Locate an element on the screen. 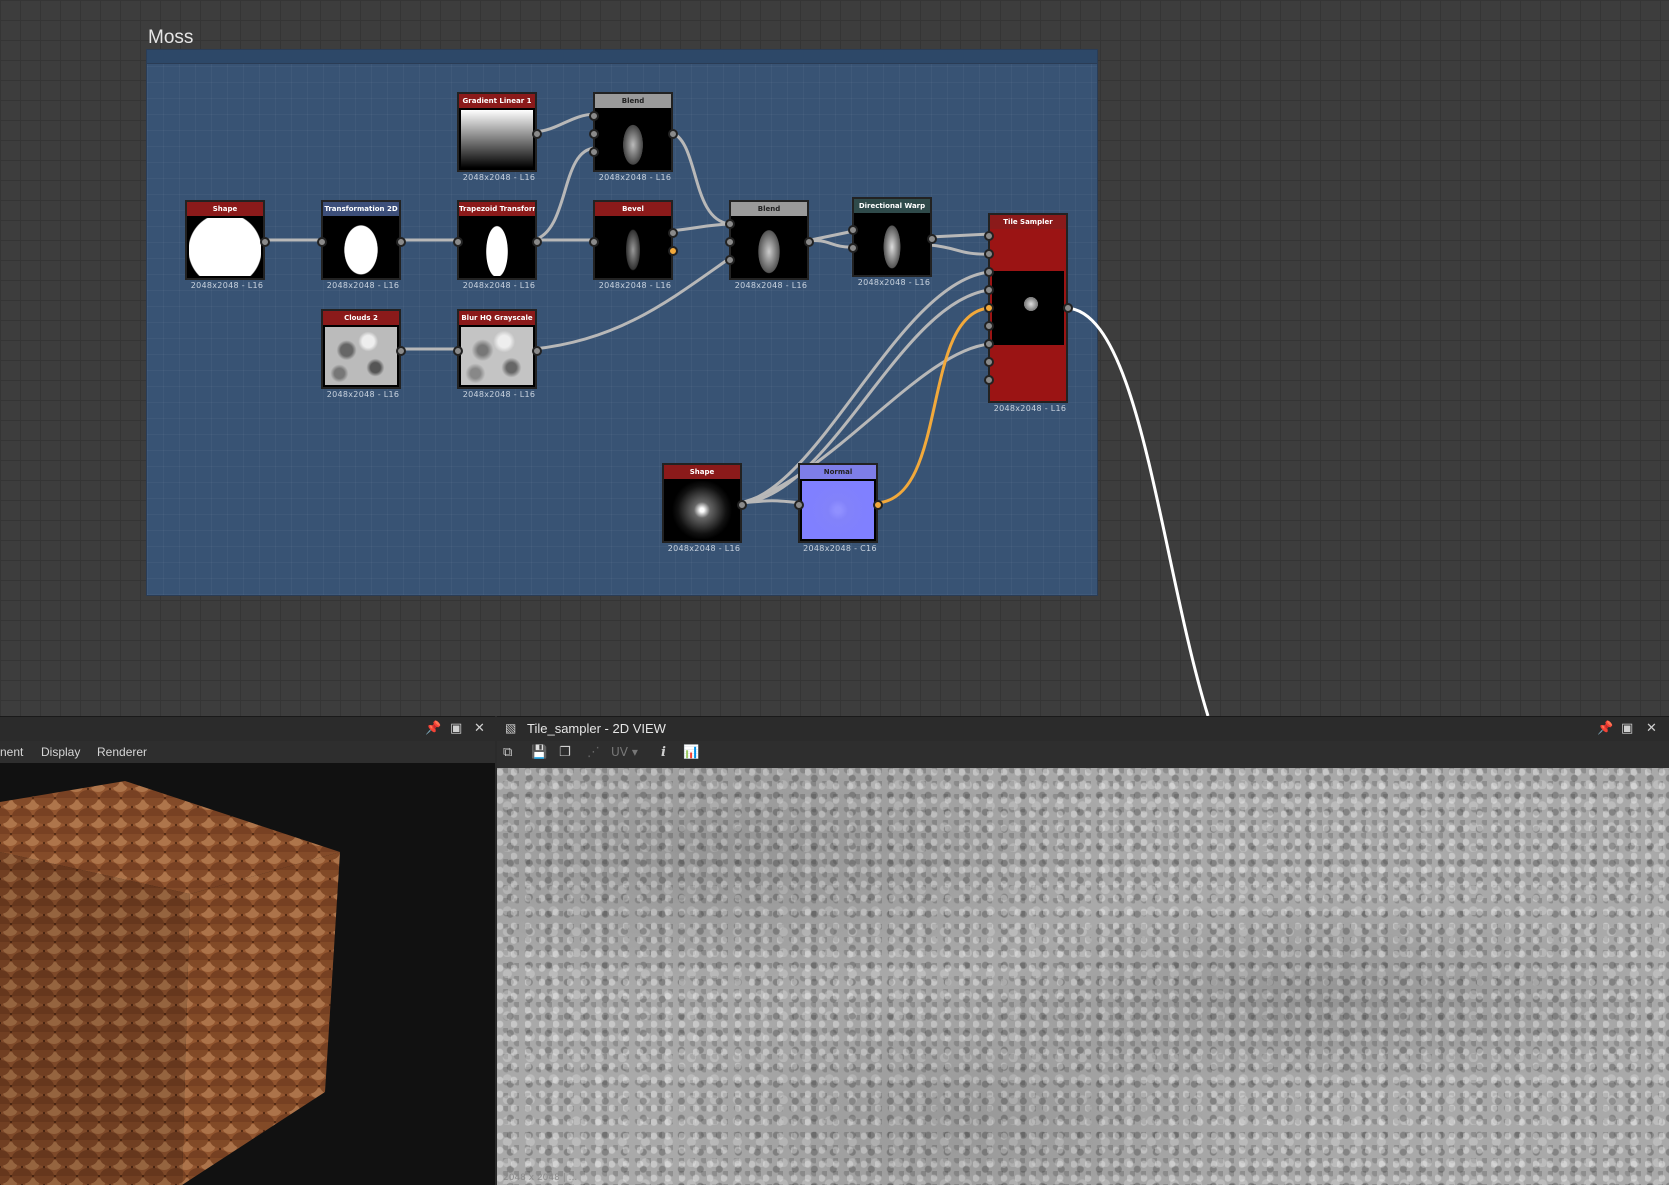 This screenshot has height=1185, width=1669. menu-environment: nent is located at coordinates (11, 752).